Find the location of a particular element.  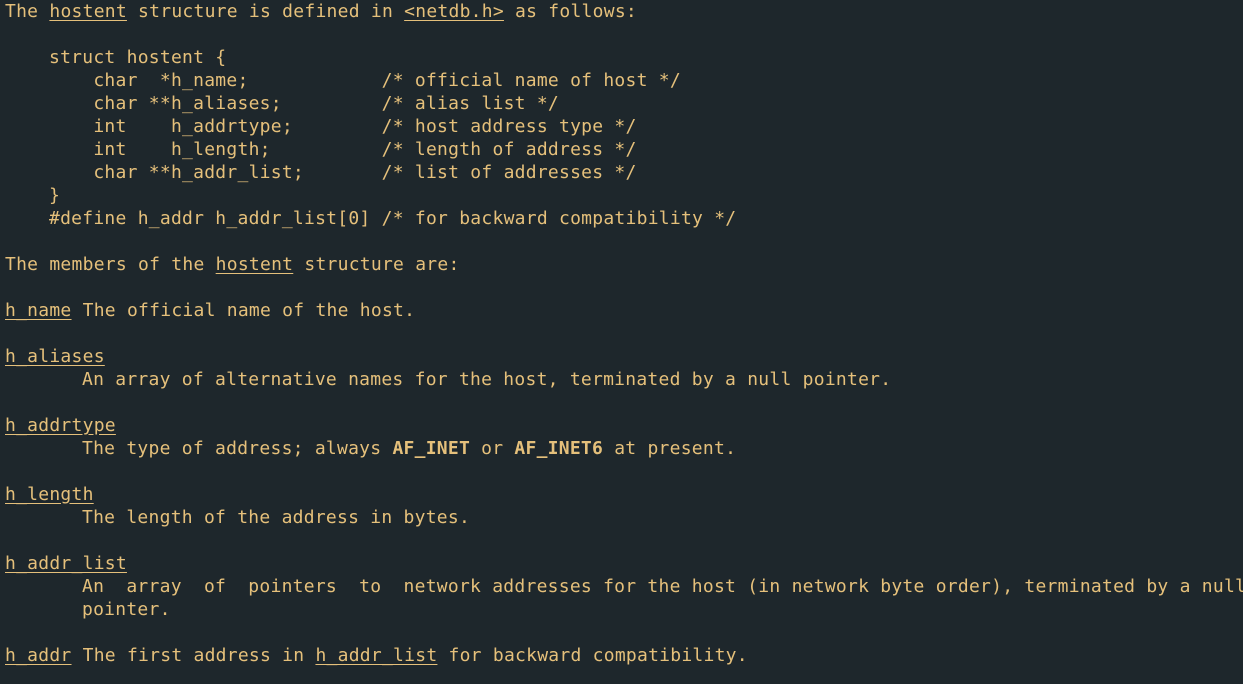

intro-mid: structure is defined in is located at coordinates (265, 11).